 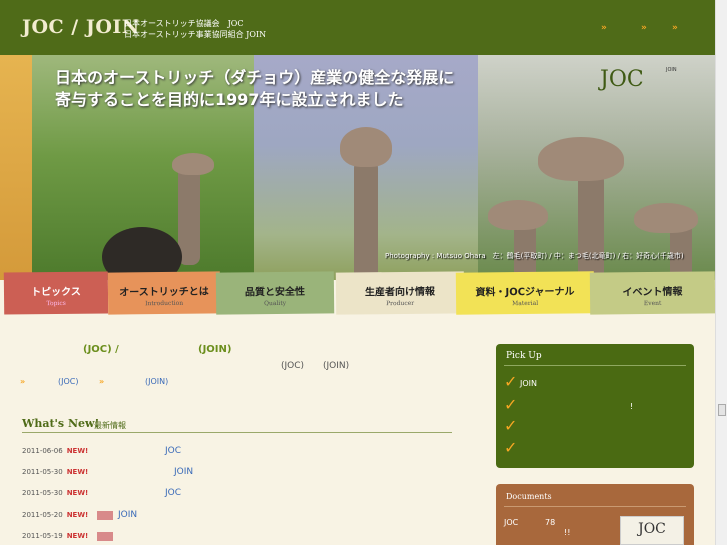 What do you see at coordinates (195, 34) in the screenshot?
I see `org-name-line2: 日本オーストリッチ事業協同組合 JOIN` at bounding box center [195, 34].